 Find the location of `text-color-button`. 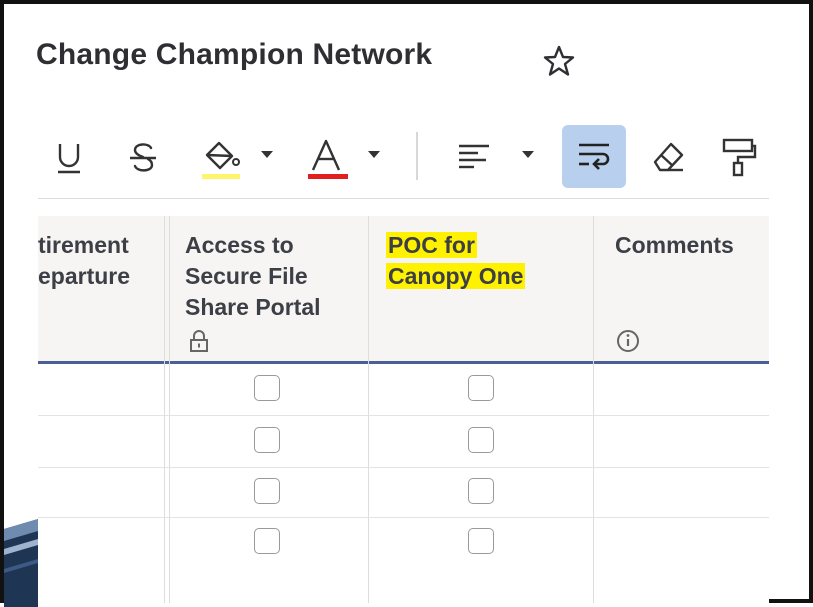

text-color-button is located at coordinates (328, 159).